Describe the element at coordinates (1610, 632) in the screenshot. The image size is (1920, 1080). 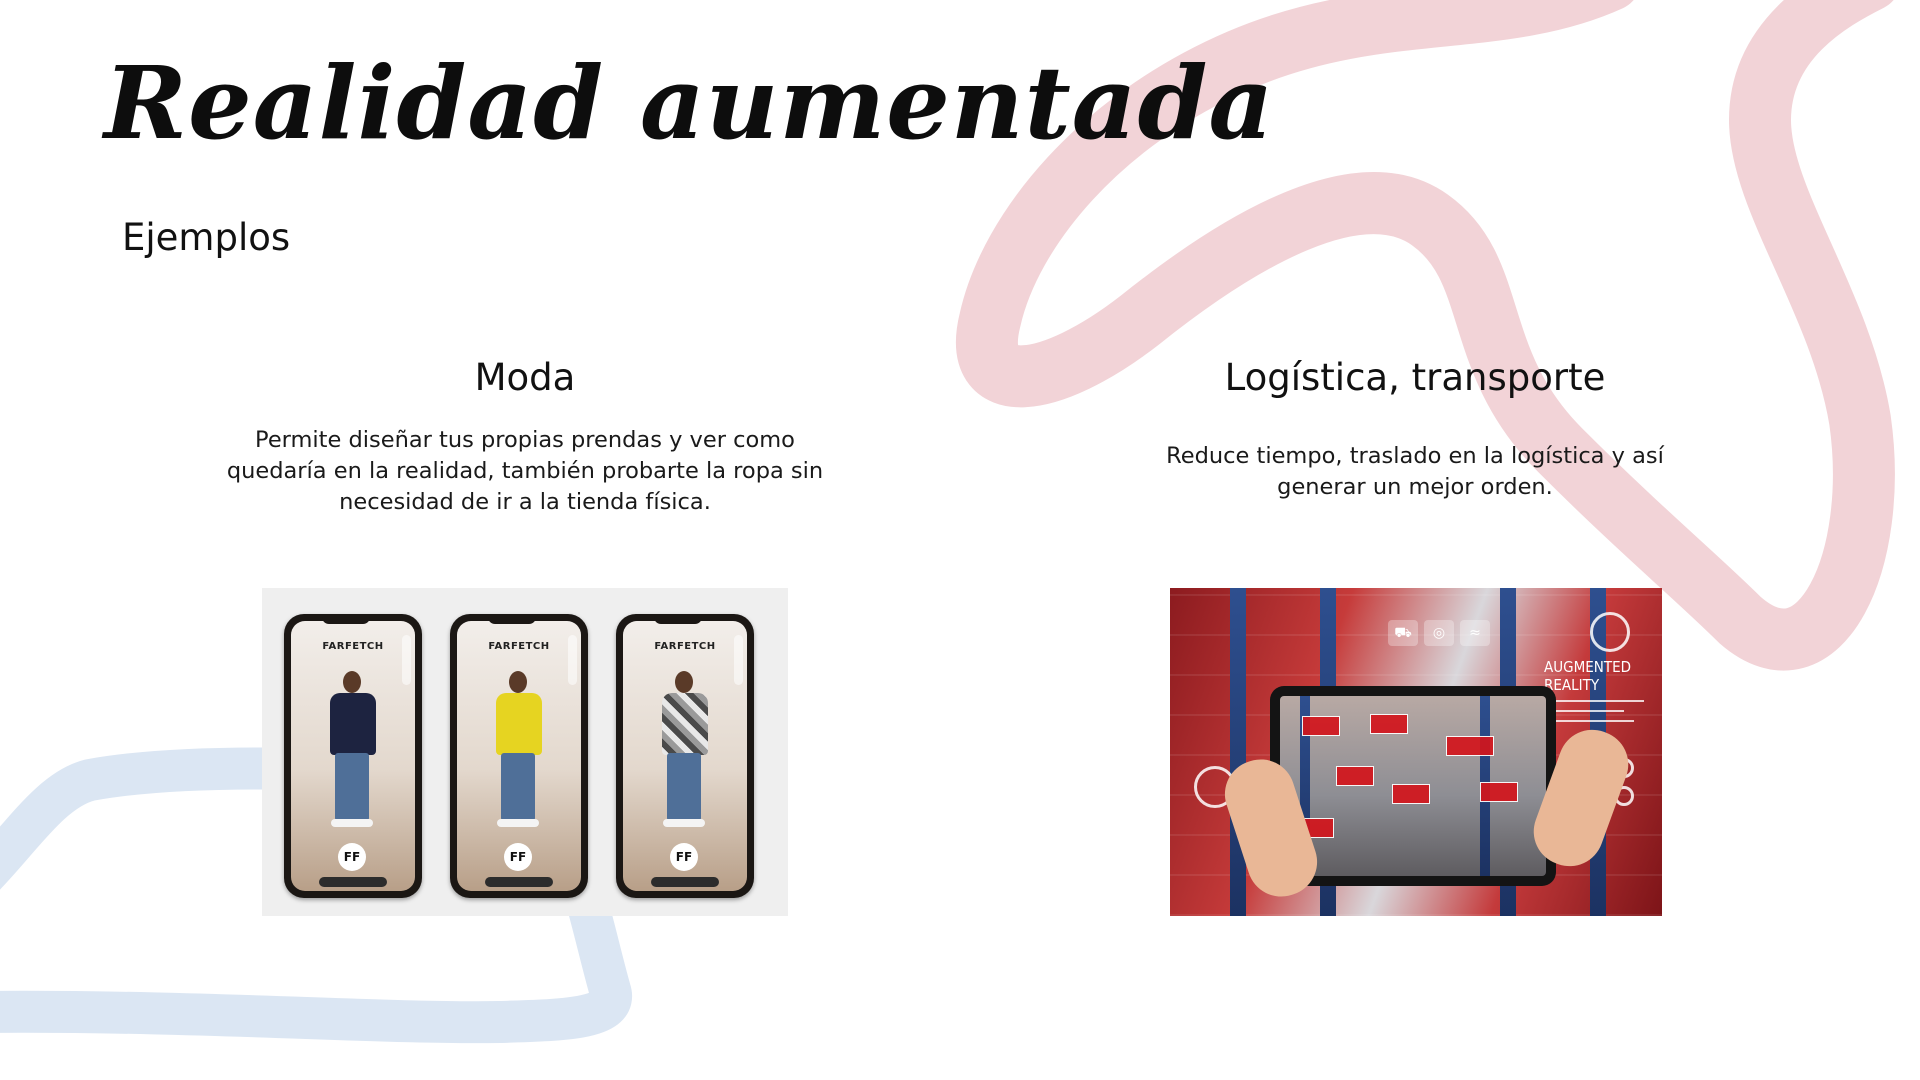
I see `pie-chart-icon` at that location.